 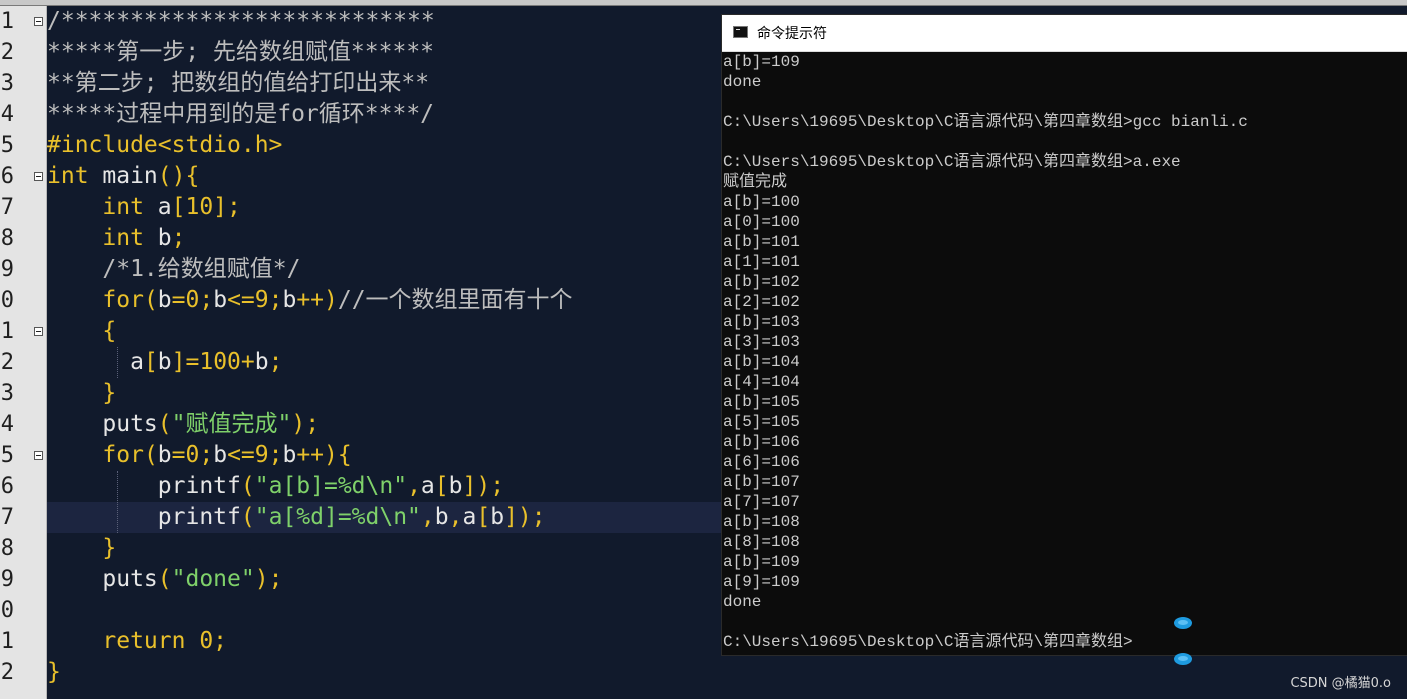 I want to click on console-line: 赋值完成, so click(x=755, y=182).